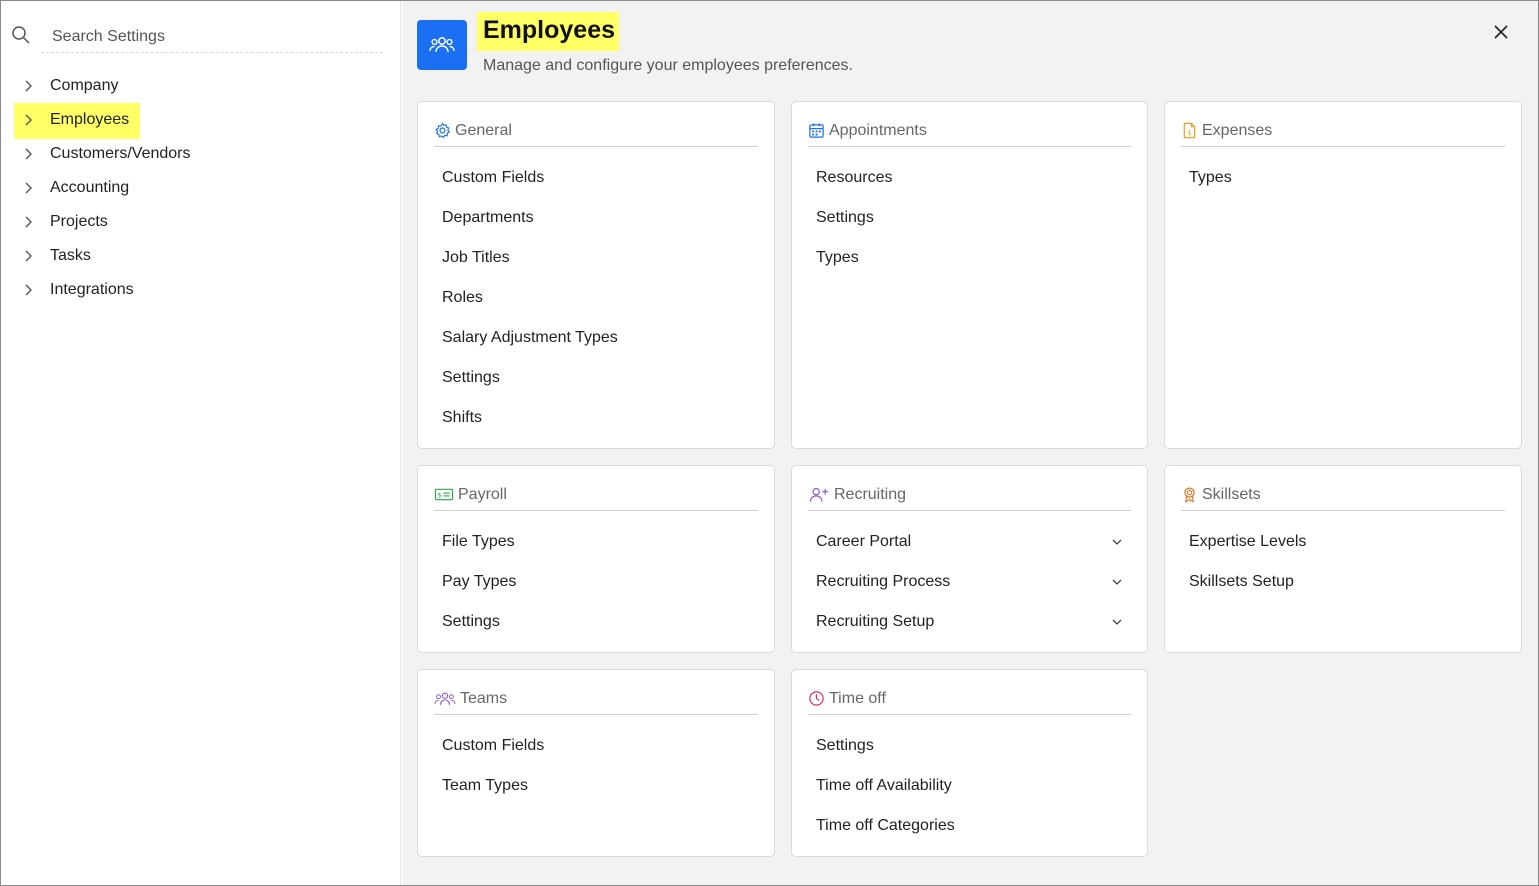 This screenshot has width=1539, height=886. What do you see at coordinates (816, 698) in the screenshot?
I see `clock-icon` at bounding box center [816, 698].